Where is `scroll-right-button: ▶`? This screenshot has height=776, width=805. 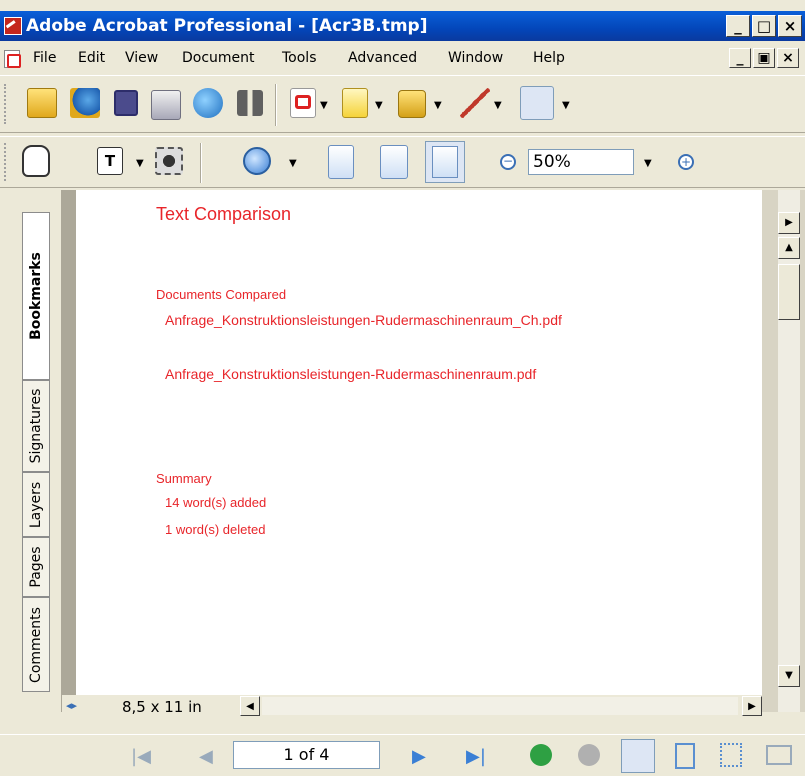
scroll-right-button: ▶ is located at coordinates (752, 706).